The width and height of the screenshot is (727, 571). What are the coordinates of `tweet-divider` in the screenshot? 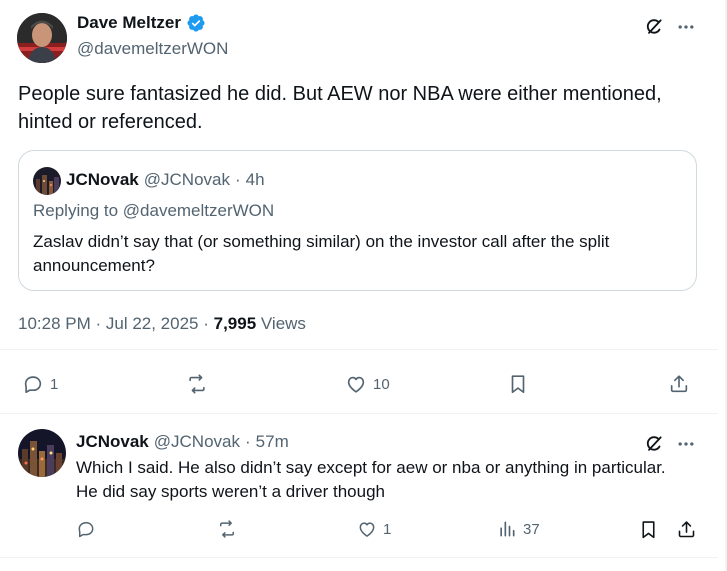 It's located at (359, 413).